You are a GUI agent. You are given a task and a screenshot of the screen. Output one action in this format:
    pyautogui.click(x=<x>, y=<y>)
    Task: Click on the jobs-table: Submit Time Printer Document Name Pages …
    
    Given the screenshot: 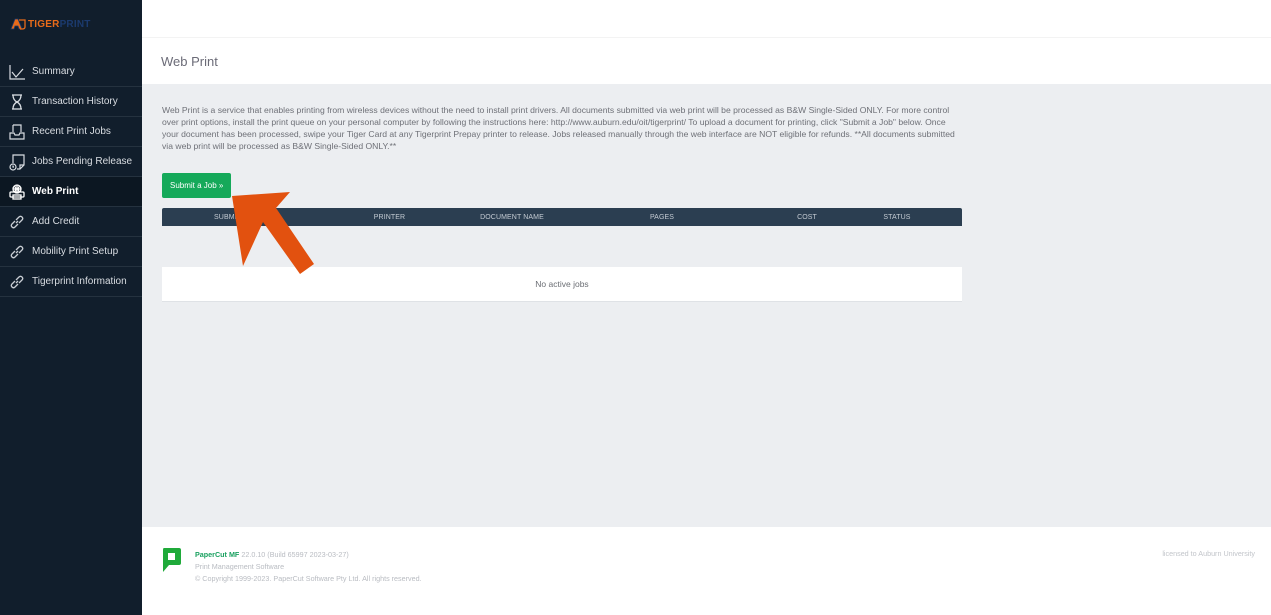 What is the action you would take?
    pyautogui.click(x=562, y=255)
    